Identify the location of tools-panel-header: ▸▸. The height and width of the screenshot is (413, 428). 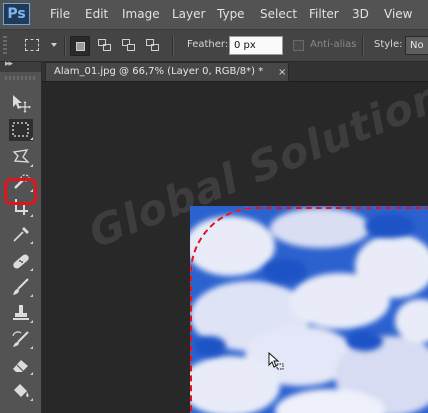
(20, 65).